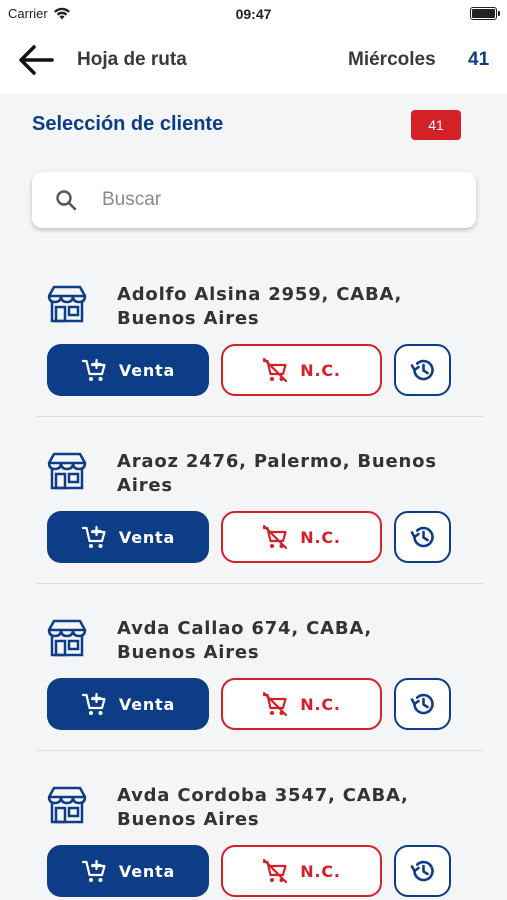  What do you see at coordinates (282, 200) in the screenshot?
I see `search-input` at bounding box center [282, 200].